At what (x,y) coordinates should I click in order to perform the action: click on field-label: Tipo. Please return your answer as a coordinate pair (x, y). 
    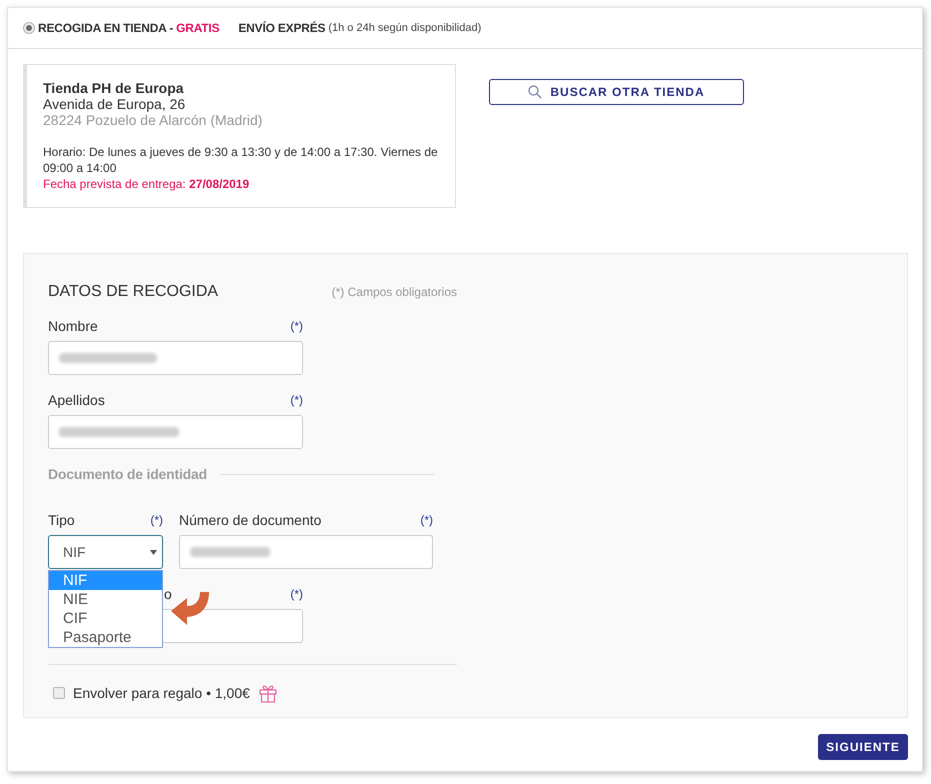
    Looking at the image, I should click on (61, 520).